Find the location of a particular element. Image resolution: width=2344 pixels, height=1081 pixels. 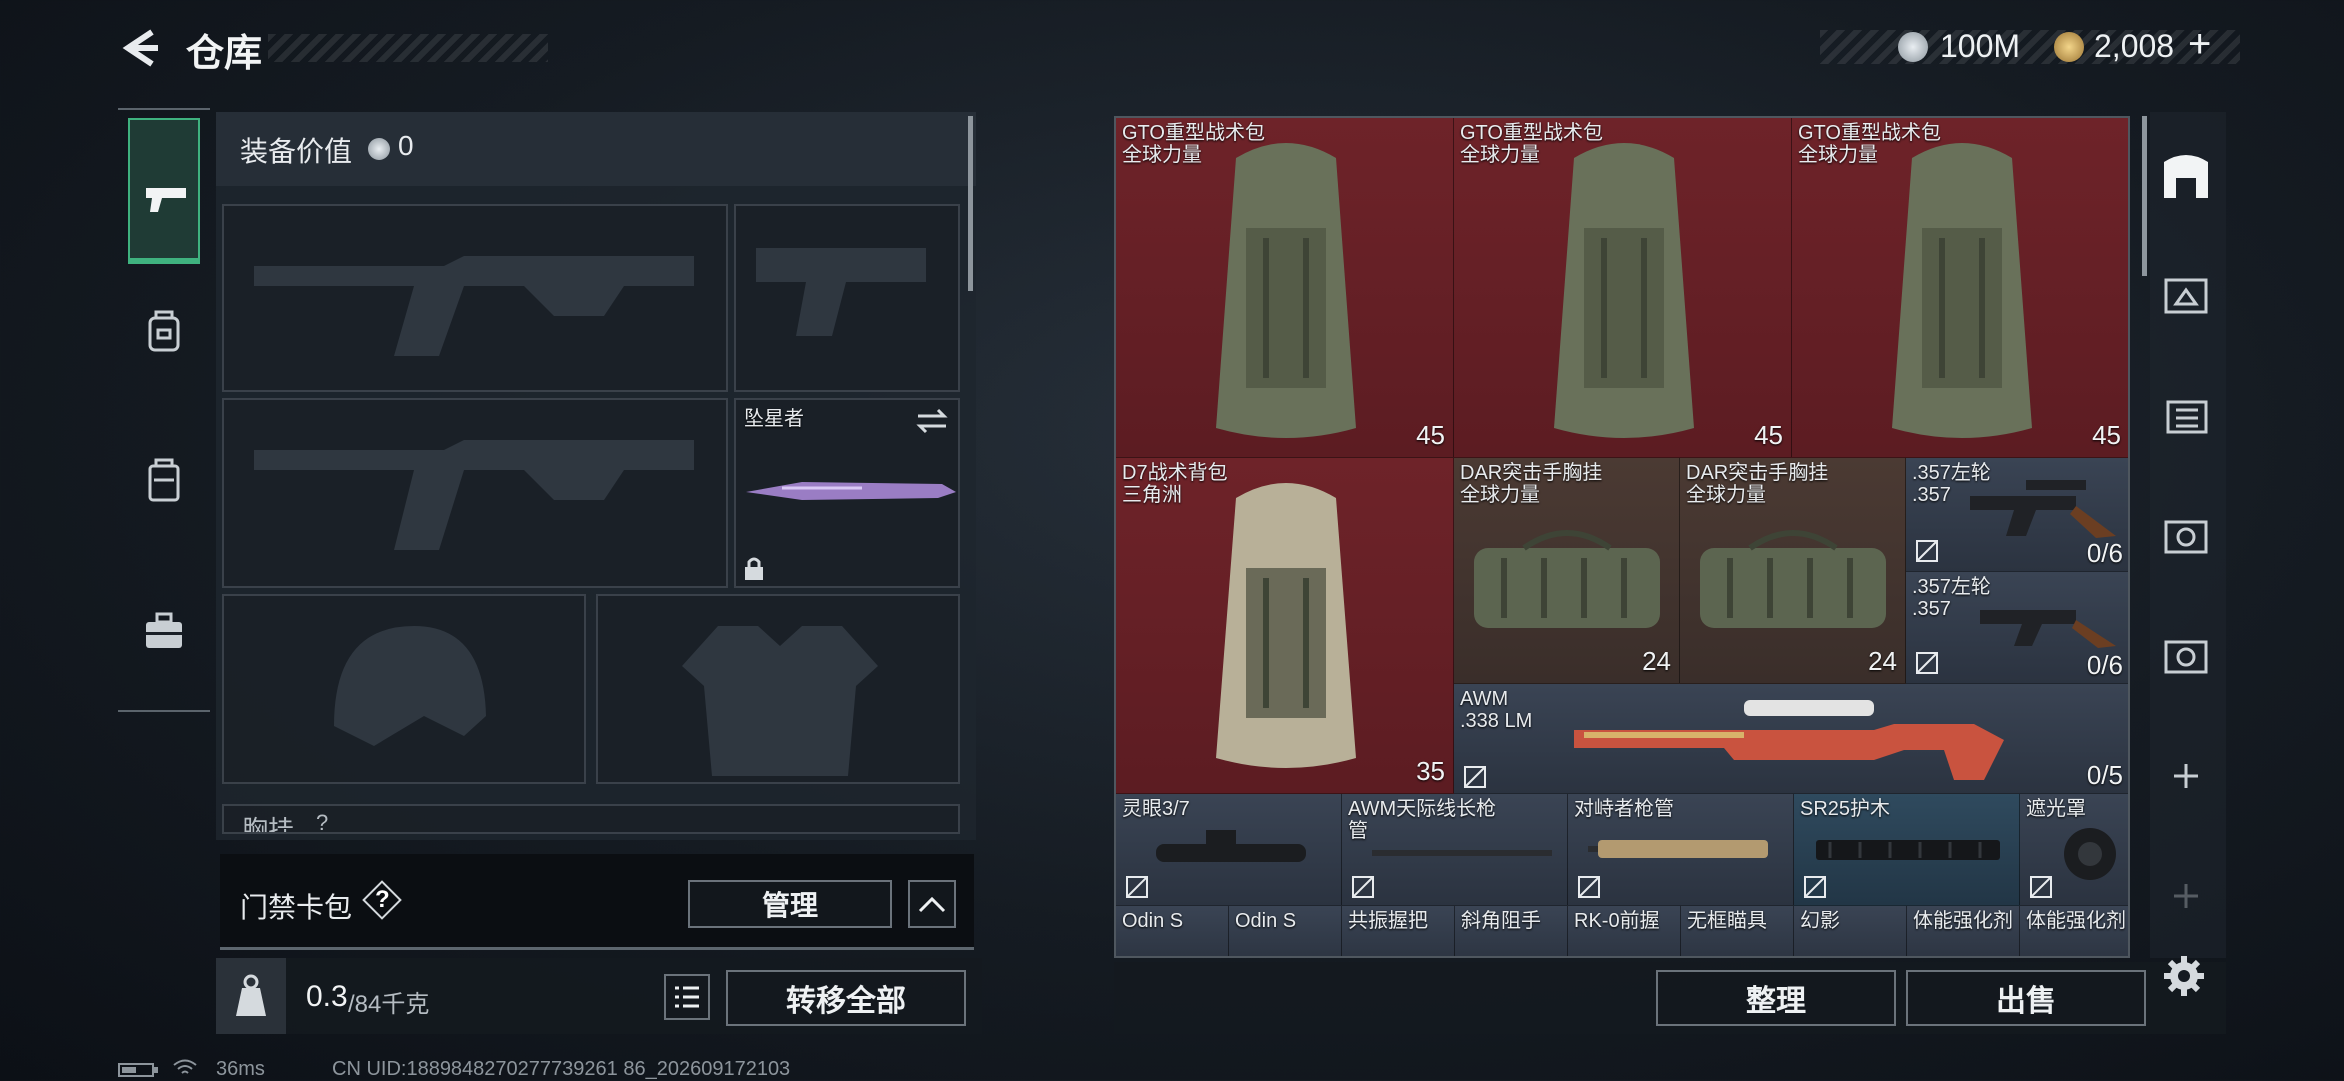

ping-text: 36ms is located at coordinates (240, 1069).